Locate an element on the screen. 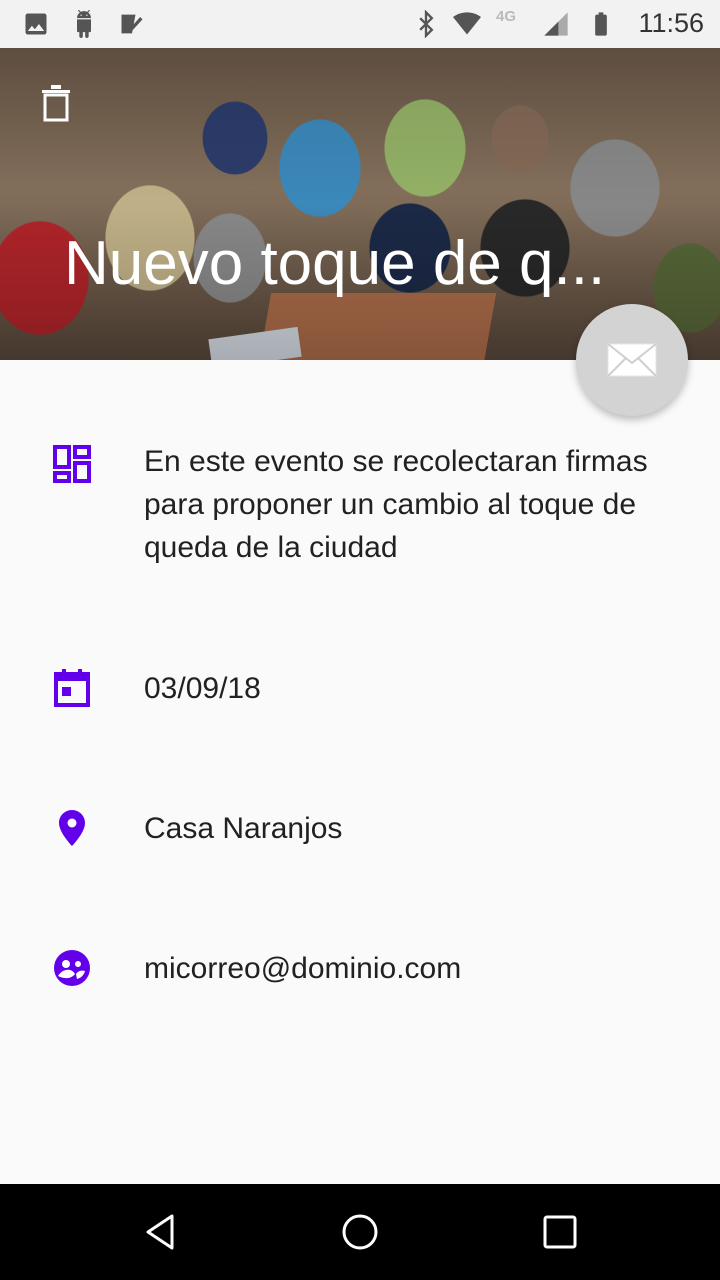  recents-icon is located at coordinates (560, 1232).